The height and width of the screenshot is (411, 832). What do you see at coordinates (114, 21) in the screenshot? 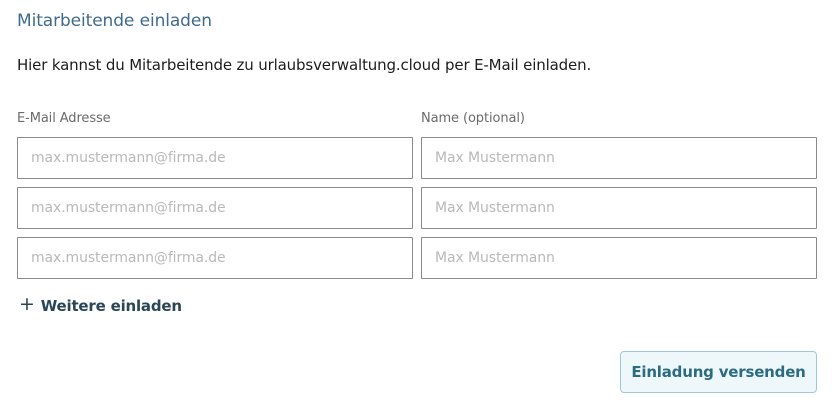
I see `page-title: Mitarbeitende einladen` at bounding box center [114, 21].